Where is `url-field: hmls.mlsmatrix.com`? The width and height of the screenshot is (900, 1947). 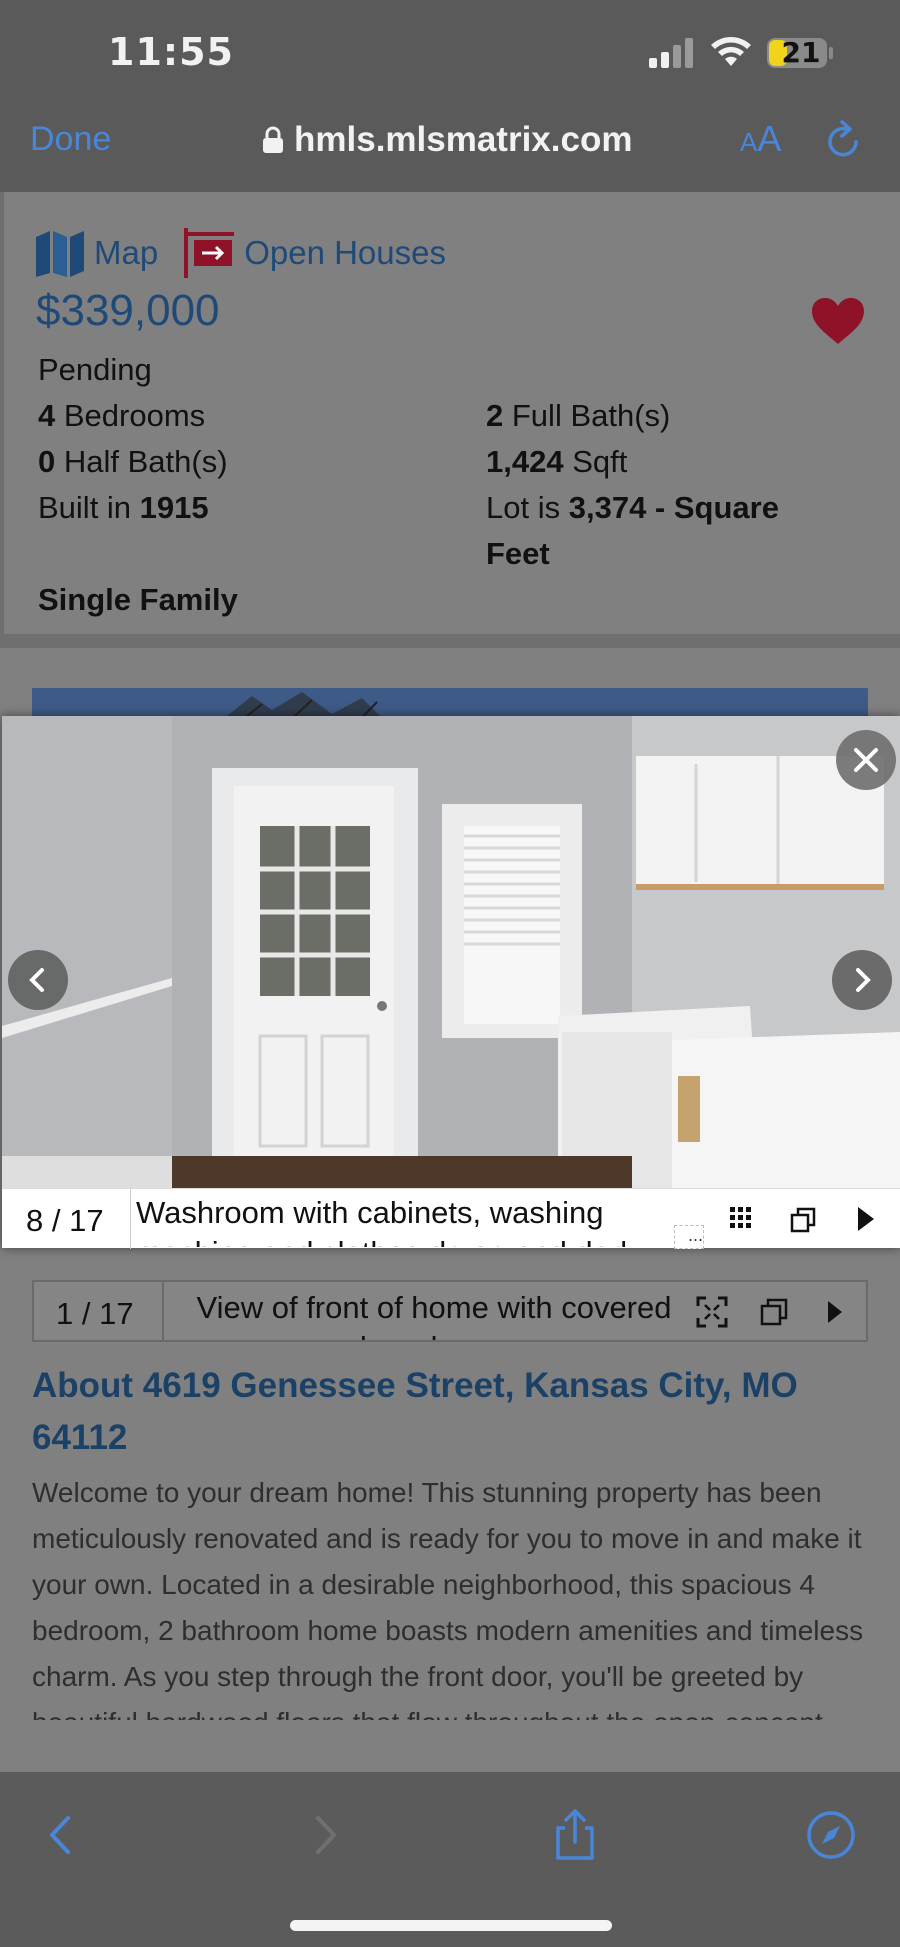
url-field: hmls.mlsmatrix.com is located at coordinates (447, 140).